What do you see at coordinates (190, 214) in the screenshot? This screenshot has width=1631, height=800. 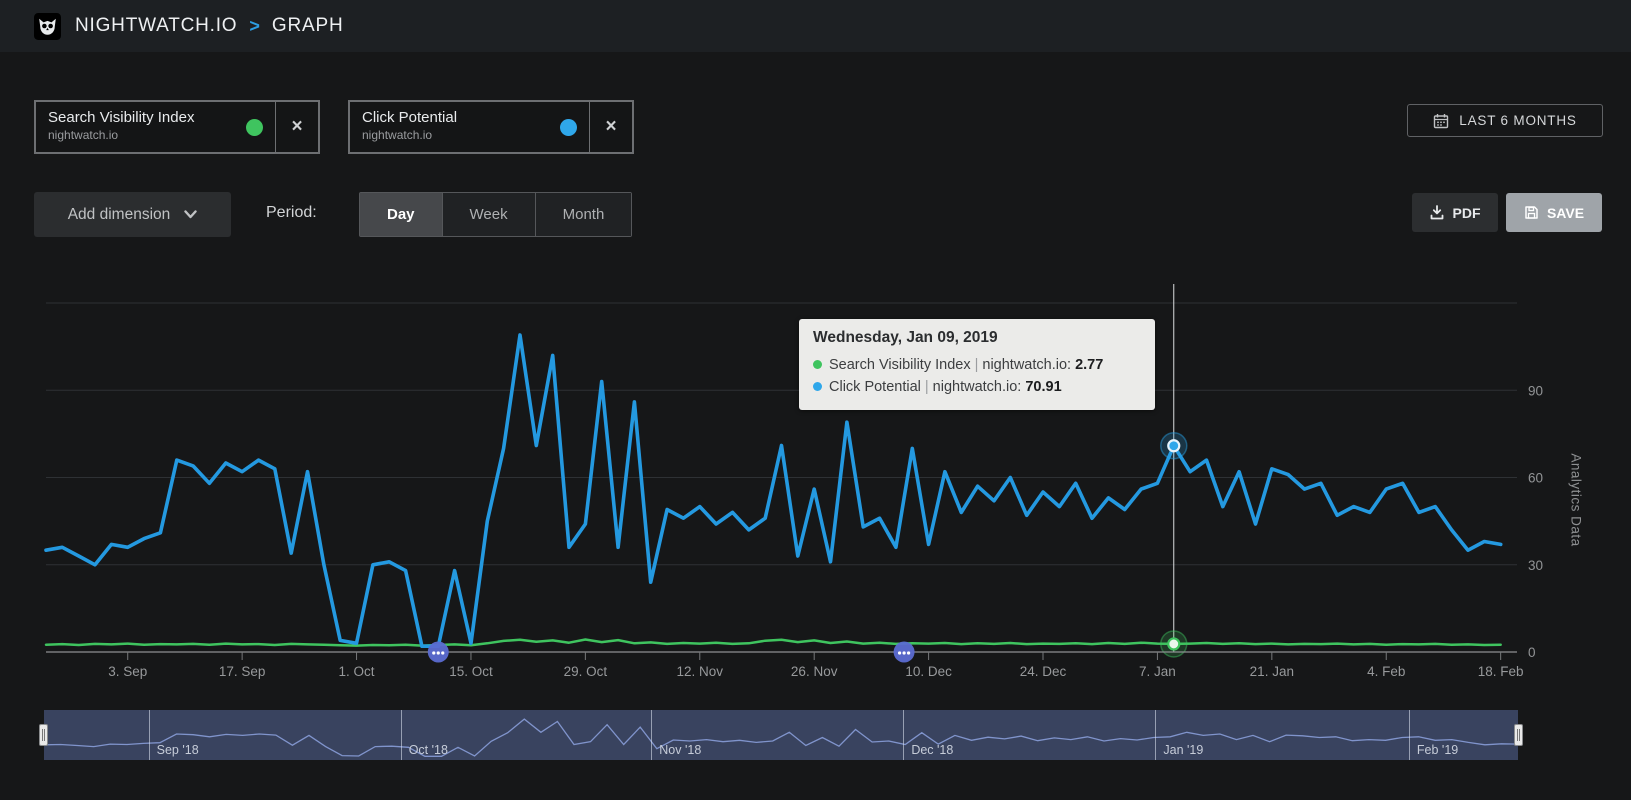 I see `chevron-down-icon` at bounding box center [190, 214].